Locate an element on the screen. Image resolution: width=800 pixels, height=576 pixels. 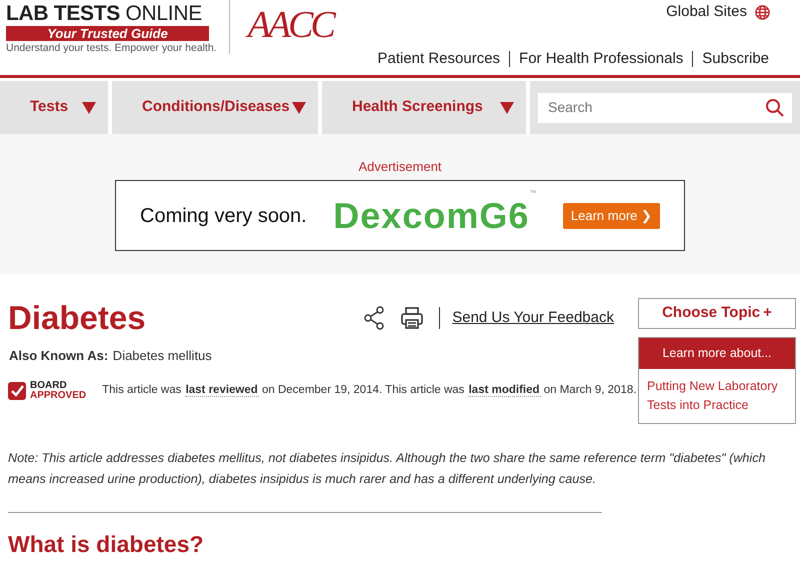
ad-label: Advertisement is located at coordinates (400, 167).